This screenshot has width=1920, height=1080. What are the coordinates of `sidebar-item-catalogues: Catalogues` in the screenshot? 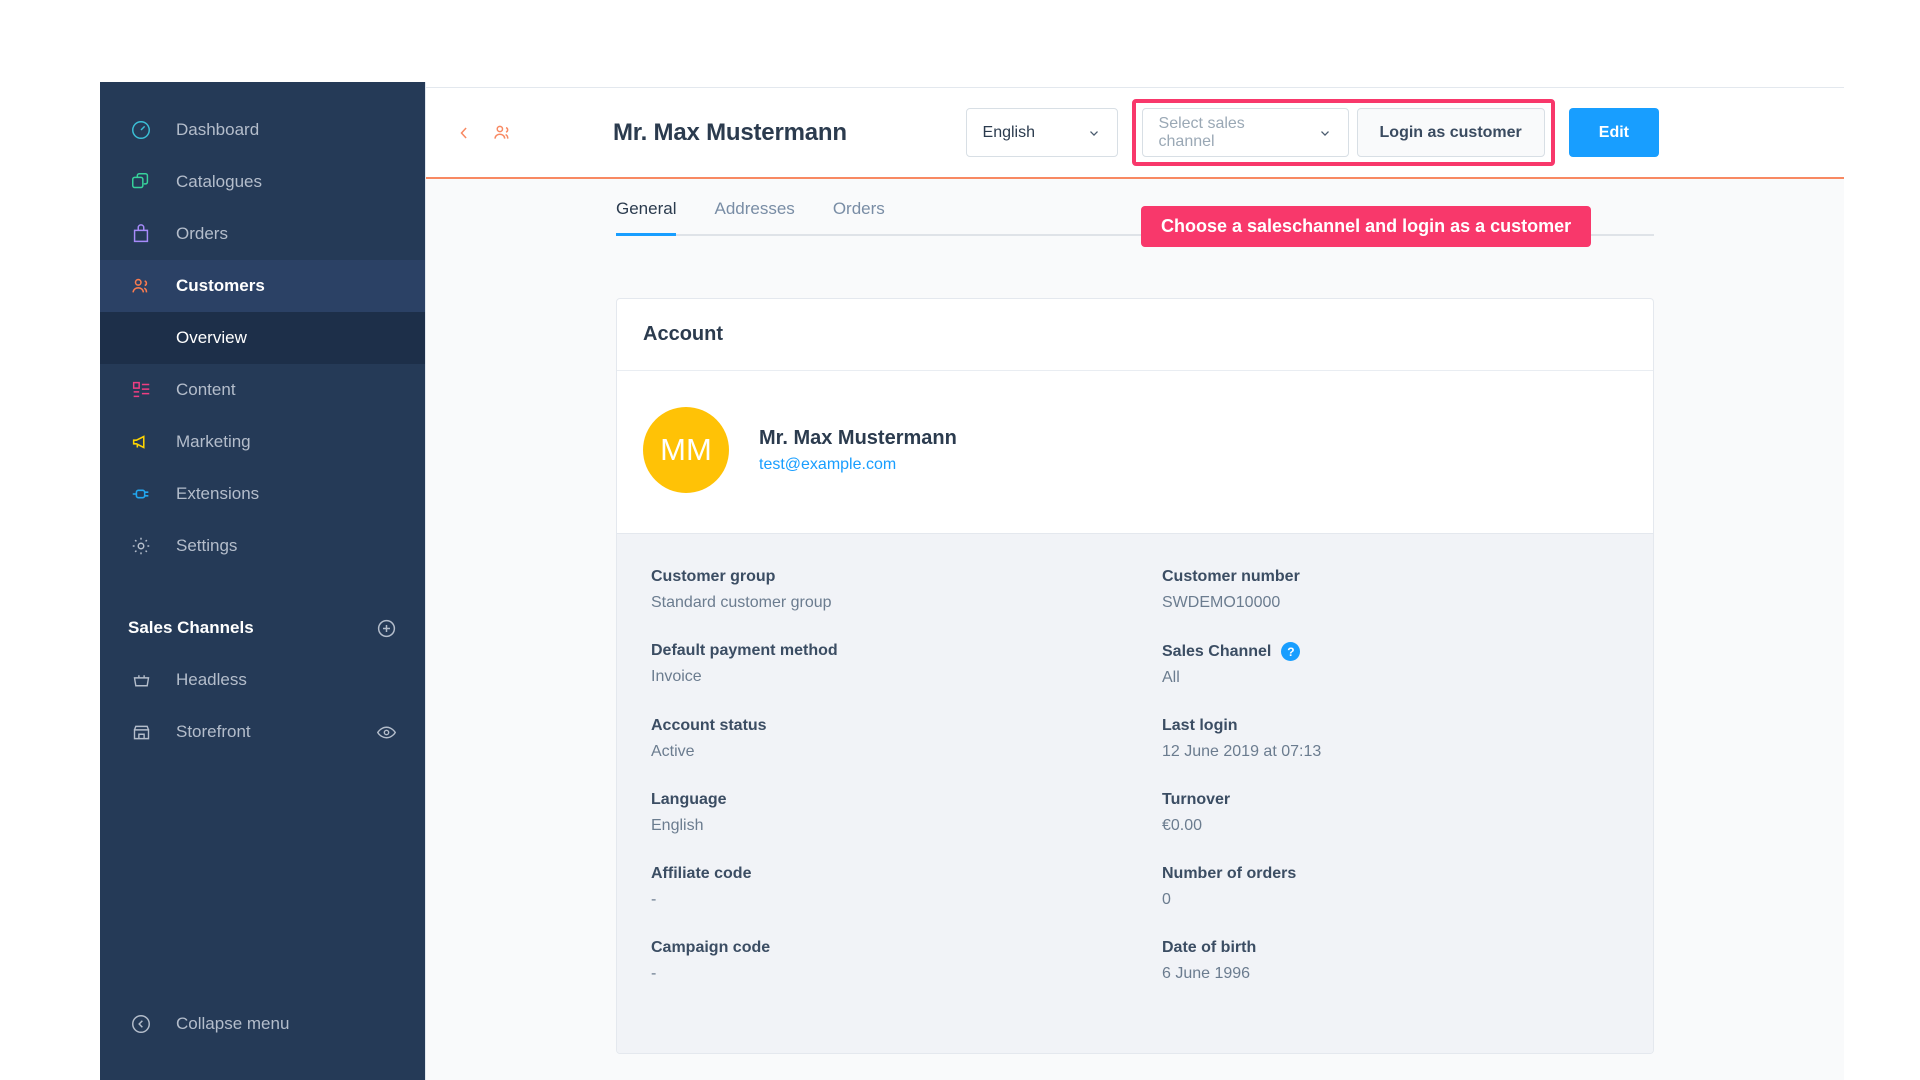 It's located at (262, 182).